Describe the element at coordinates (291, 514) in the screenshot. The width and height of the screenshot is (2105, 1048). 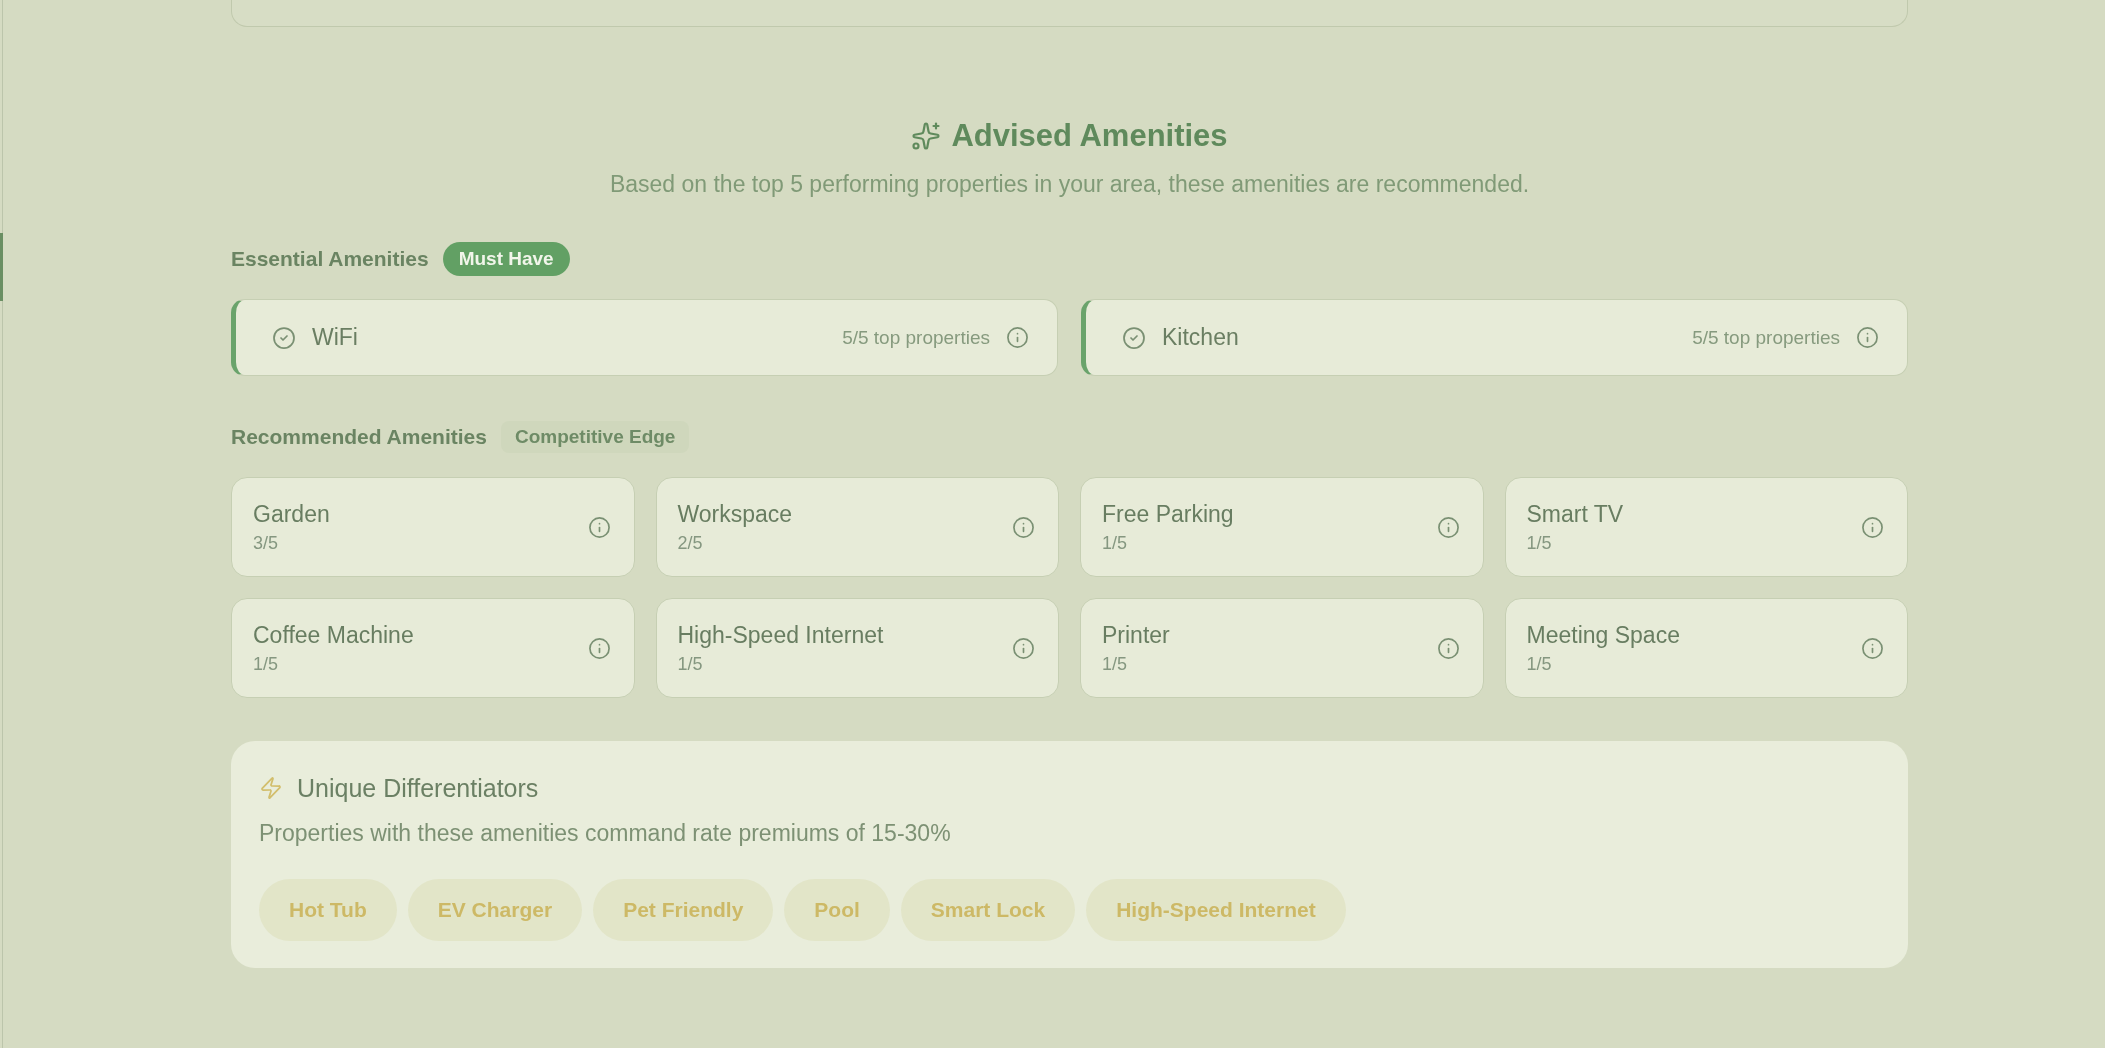
I see `amenity-name: Garden` at that location.